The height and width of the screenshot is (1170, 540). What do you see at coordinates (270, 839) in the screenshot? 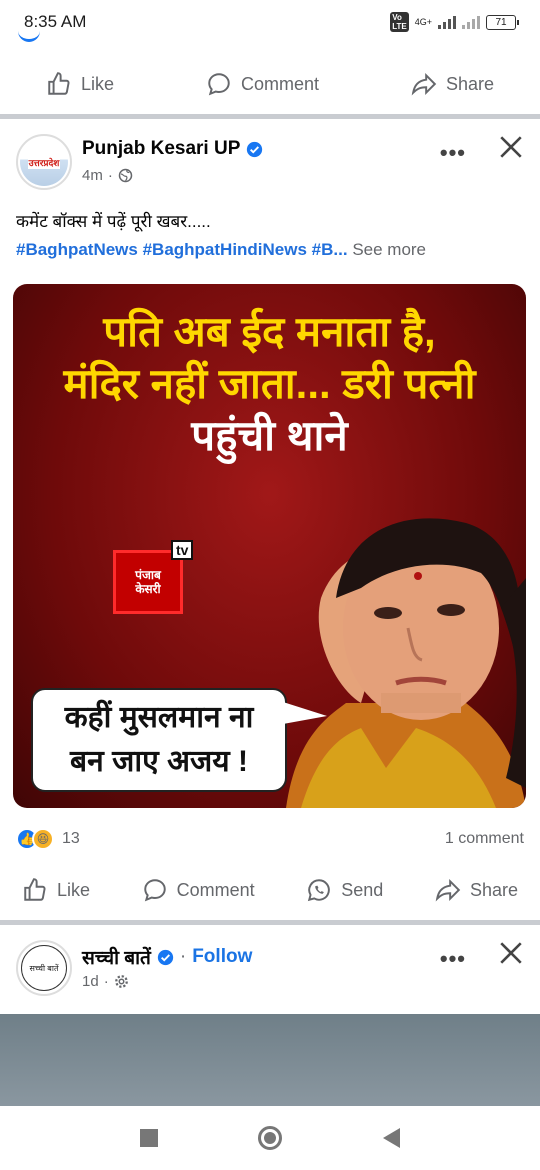
I see `reactions-summary: 👍 😆 13 1 comment` at bounding box center [270, 839].